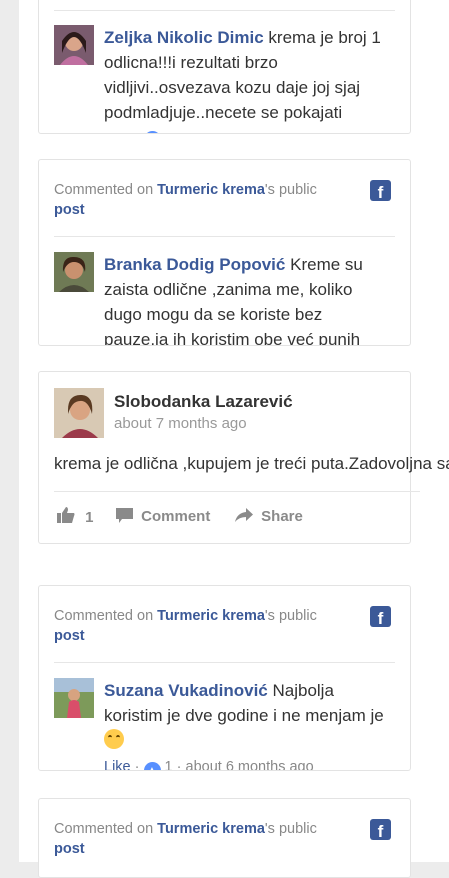 This screenshot has height=878, width=449. Describe the element at coordinates (180, 423) in the screenshot. I see `timestamp: about 7 months ago` at that location.